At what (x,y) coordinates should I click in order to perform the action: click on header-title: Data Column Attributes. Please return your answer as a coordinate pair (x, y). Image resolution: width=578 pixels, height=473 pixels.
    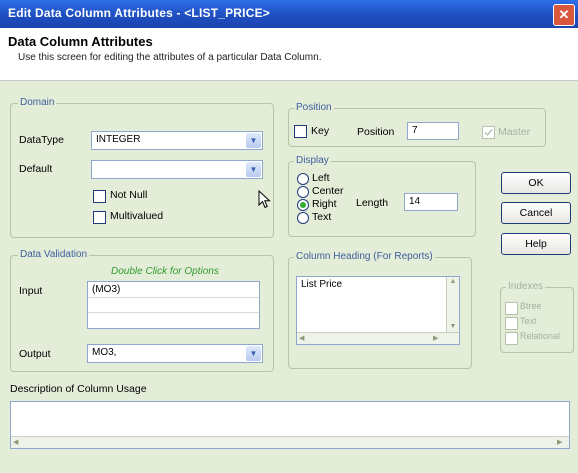
    Looking at the image, I should click on (80, 41).